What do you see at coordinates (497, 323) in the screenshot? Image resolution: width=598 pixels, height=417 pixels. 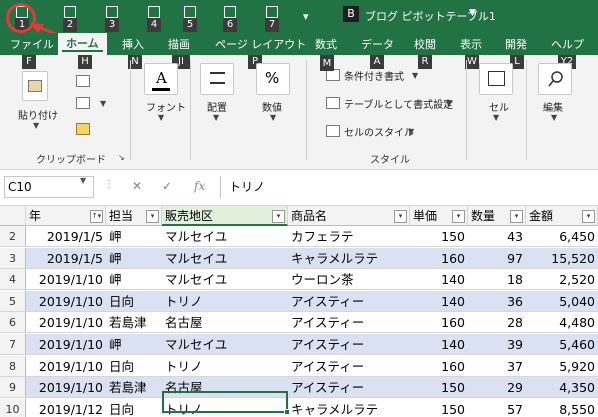 I see `cell-qty: 28` at bounding box center [497, 323].